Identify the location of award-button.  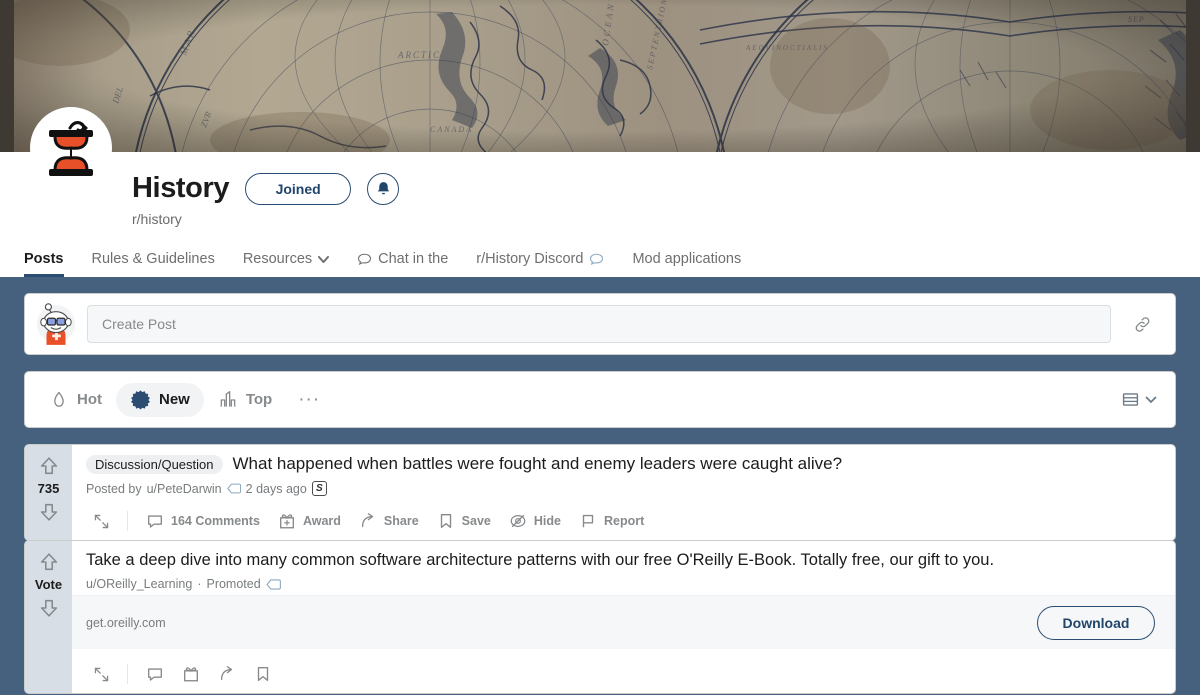
(191, 674).